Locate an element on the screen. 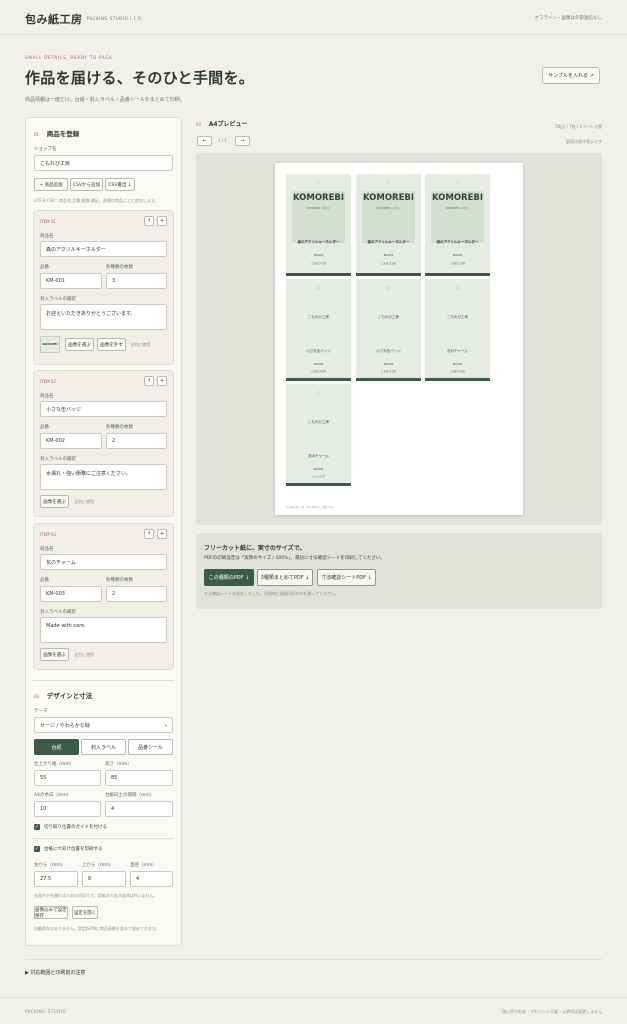 The height and width of the screenshot is (1024, 627). gap-label: 台紙同士の間隔（mm） is located at coordinates (130, 795).